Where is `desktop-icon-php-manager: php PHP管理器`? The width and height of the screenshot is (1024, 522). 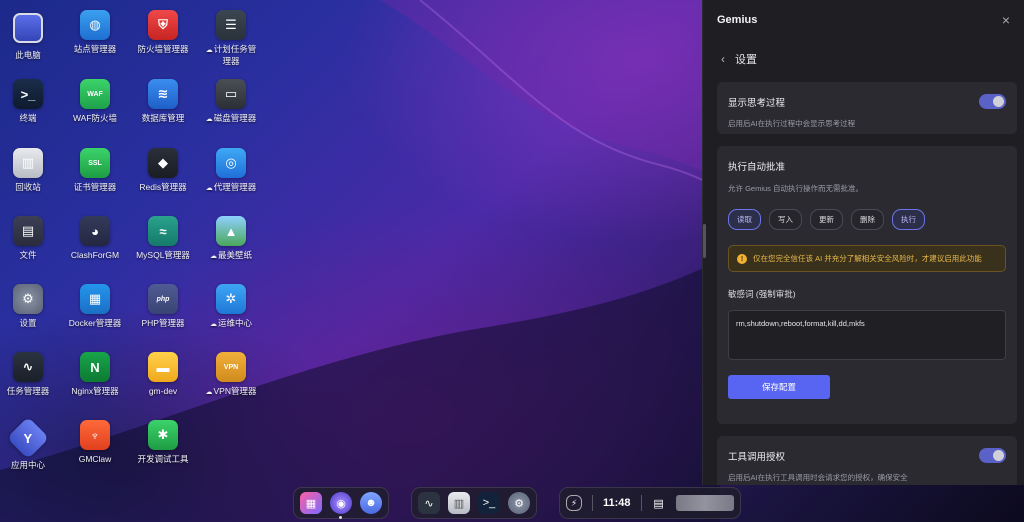
desktop-icon-php-manager: php PHP管理器 is located at coordinates (163, 306).